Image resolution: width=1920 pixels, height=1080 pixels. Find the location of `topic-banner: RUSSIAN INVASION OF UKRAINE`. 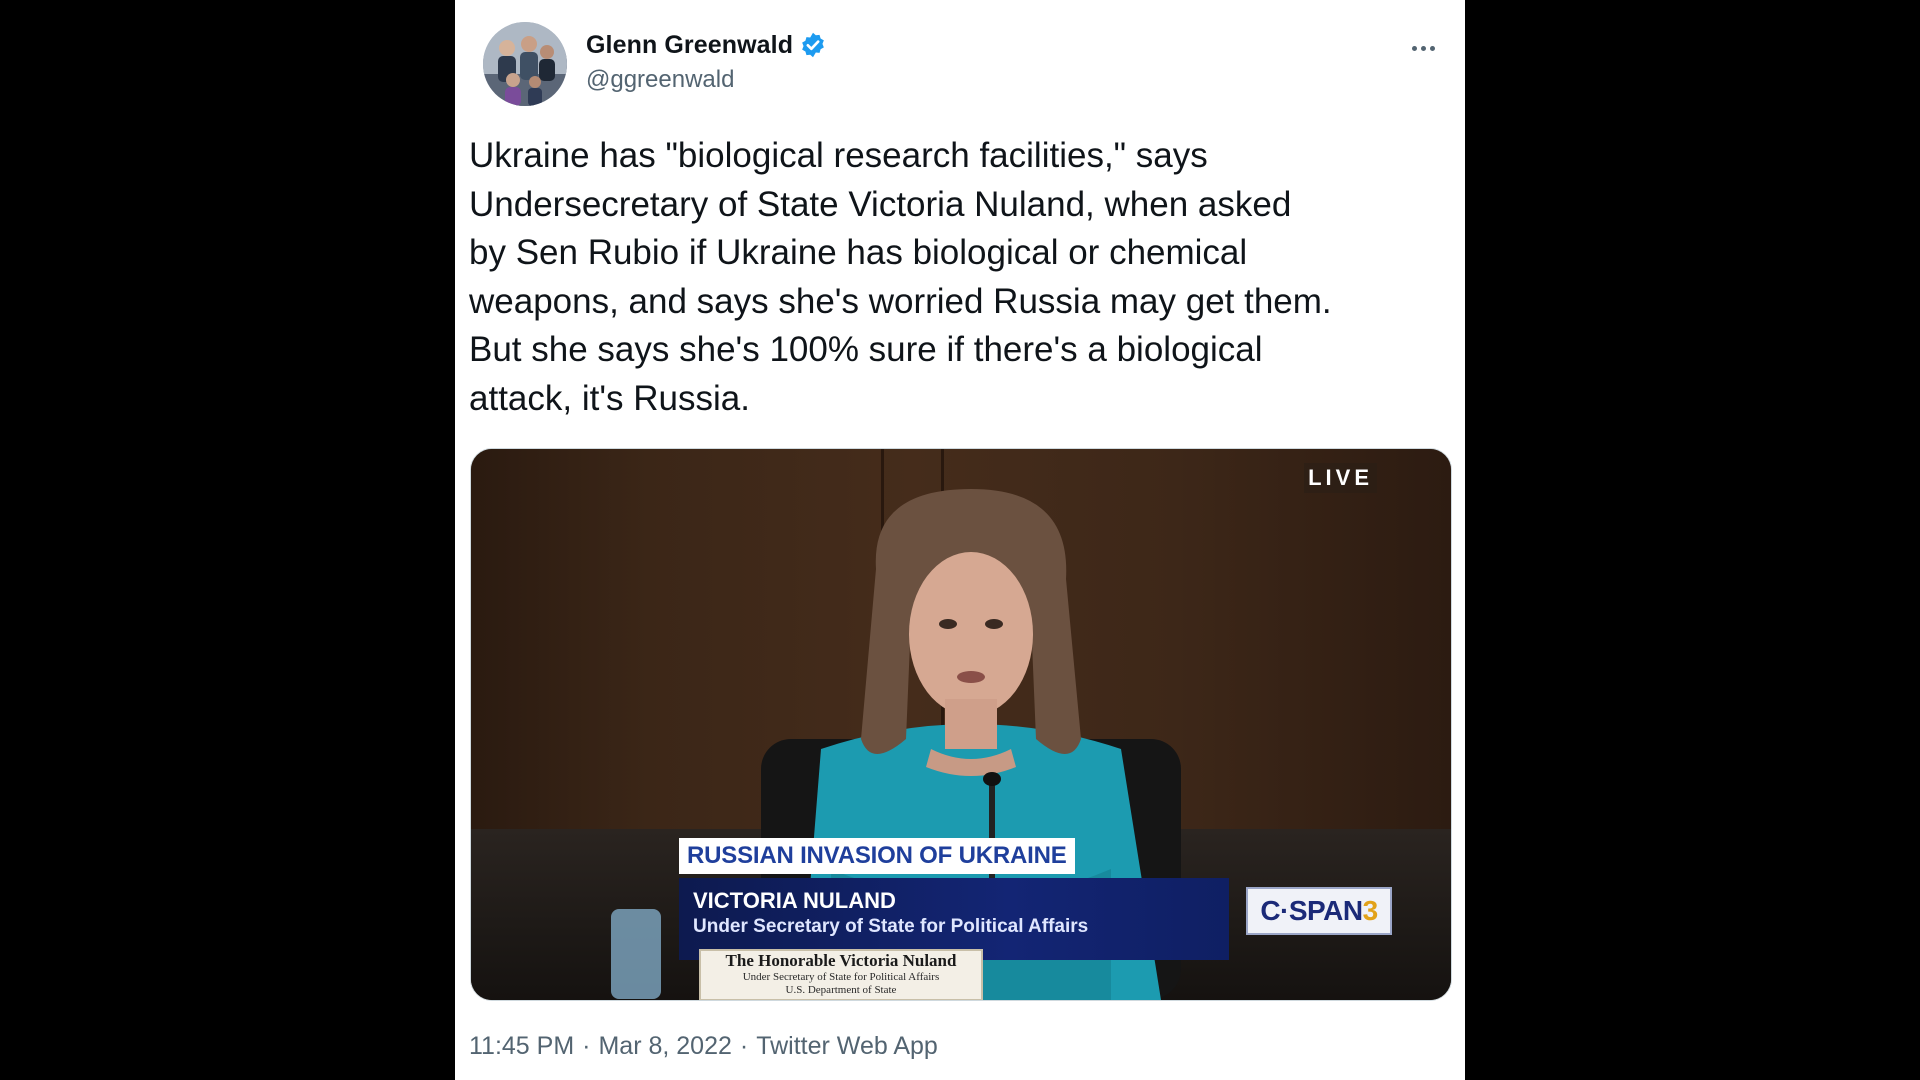

topic-banner: RUSSIAN INVASION OF UKRAINE is located at coordinates (877, 856).